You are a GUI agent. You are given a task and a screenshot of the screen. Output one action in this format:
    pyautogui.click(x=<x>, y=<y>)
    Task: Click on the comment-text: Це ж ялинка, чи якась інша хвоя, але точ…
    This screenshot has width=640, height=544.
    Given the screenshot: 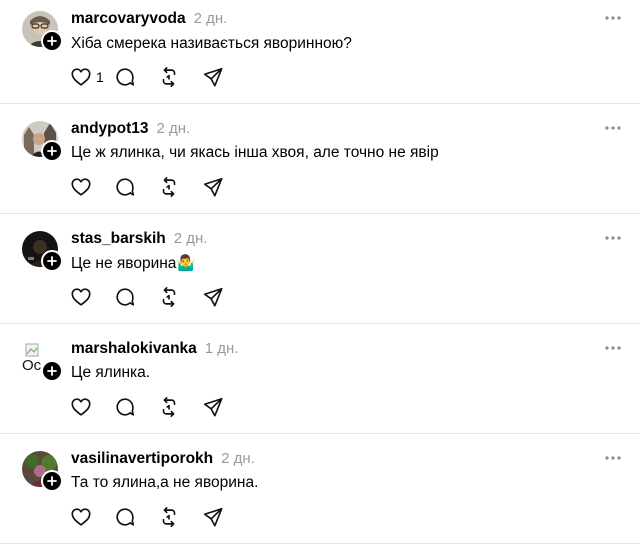 What is the action you would take?
    pyautogui.click(x=255, y=152)
    